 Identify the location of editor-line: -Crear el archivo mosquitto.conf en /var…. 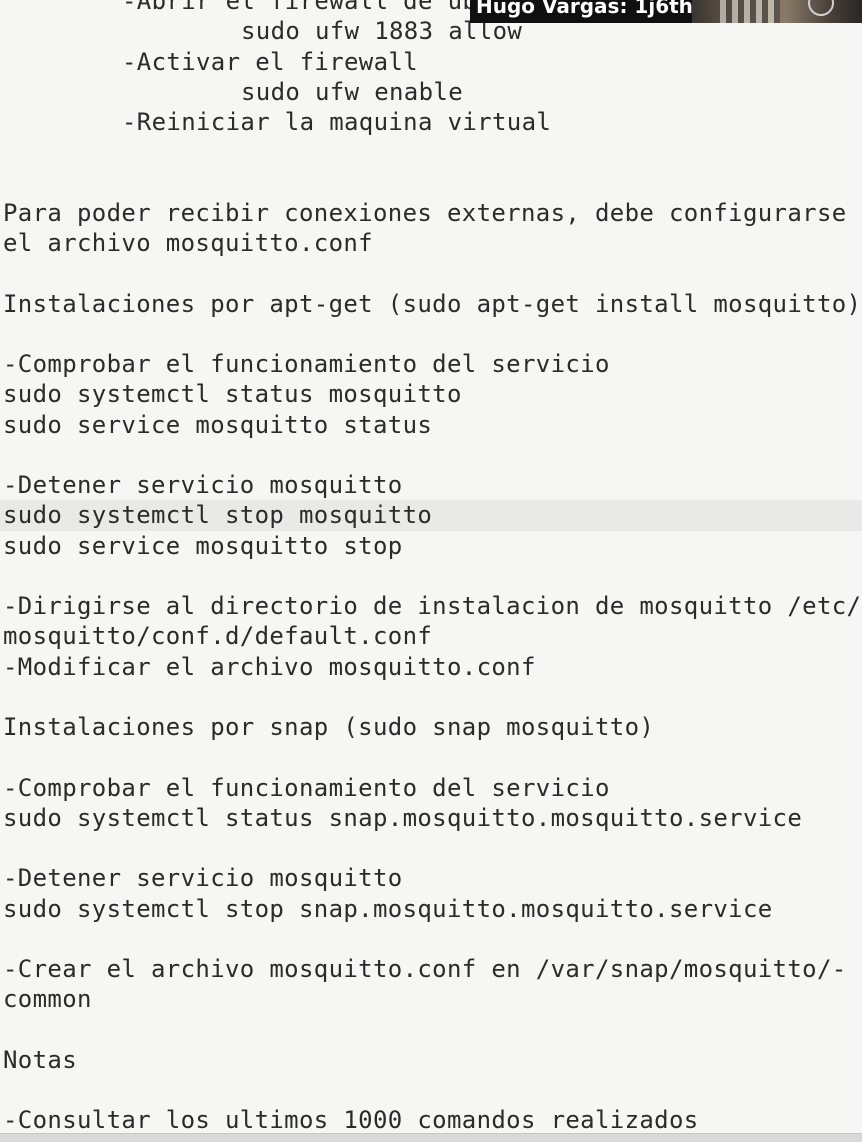
(431, 969).